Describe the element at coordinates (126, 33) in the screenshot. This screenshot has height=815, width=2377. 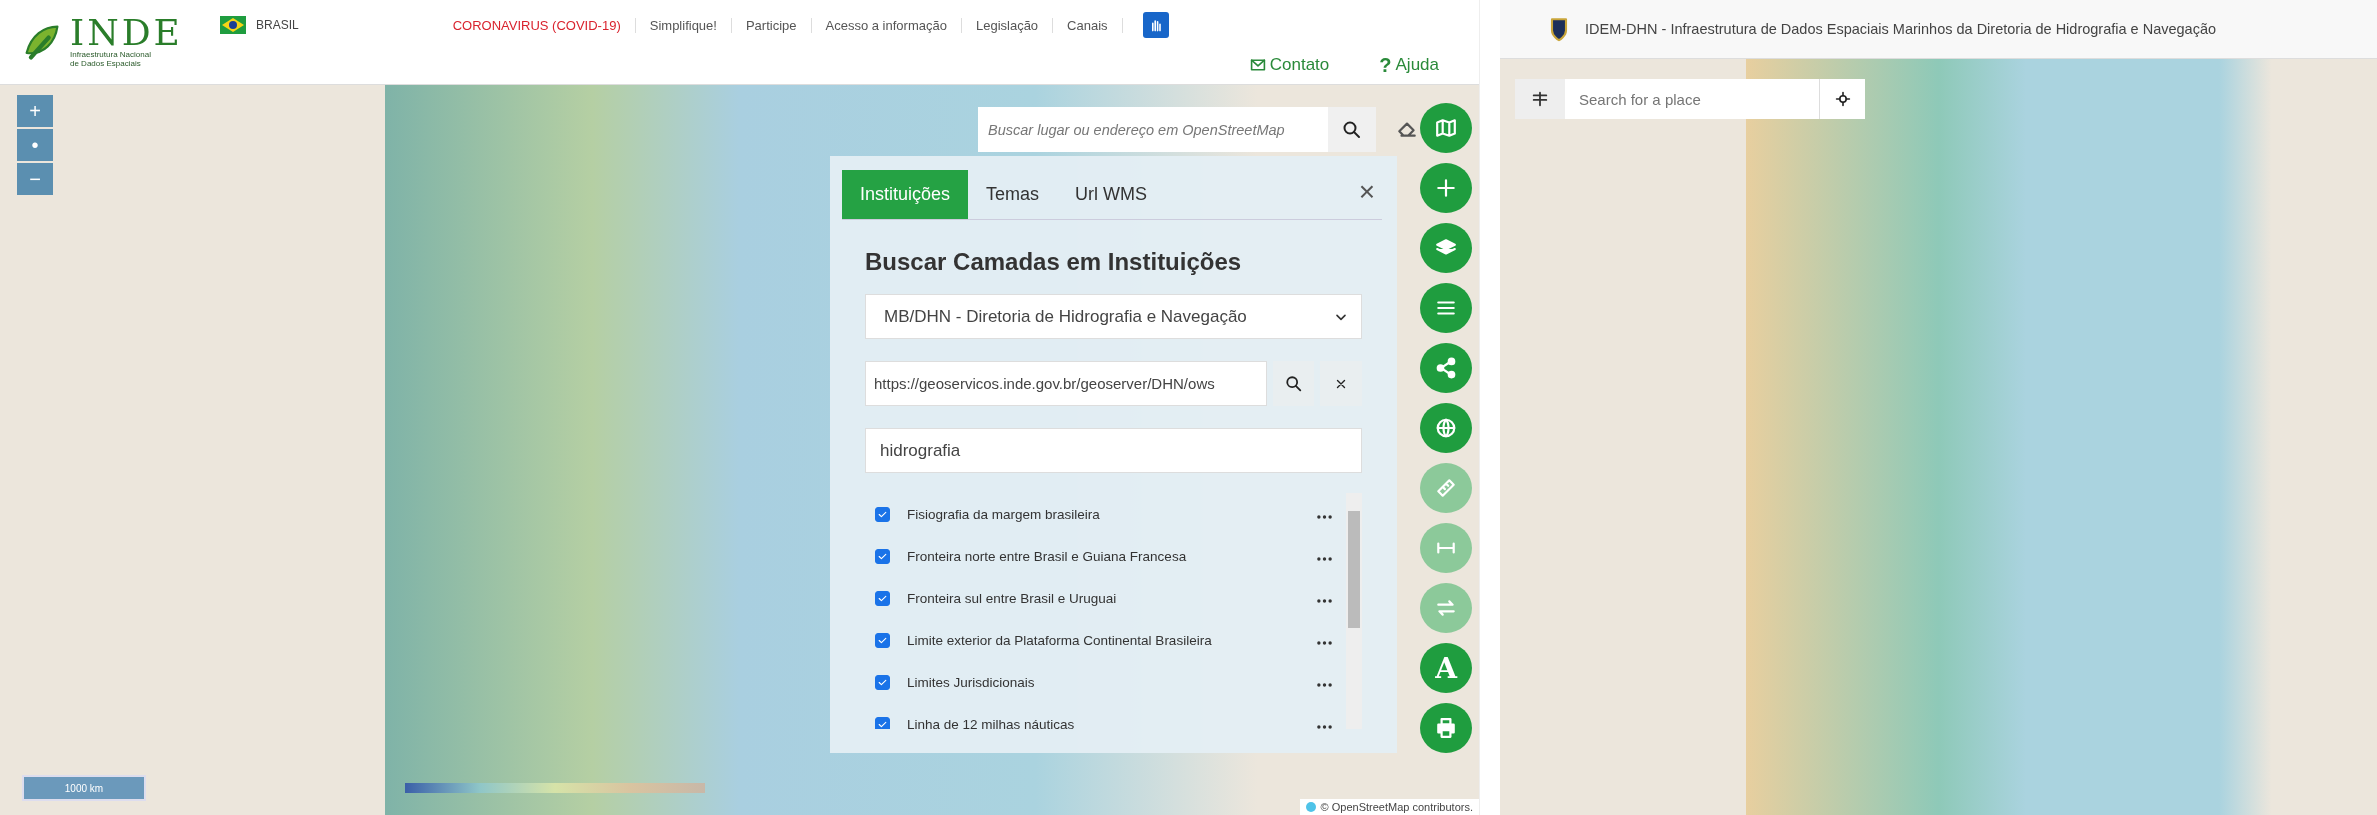
I see `logo-text: INDE` at that location.